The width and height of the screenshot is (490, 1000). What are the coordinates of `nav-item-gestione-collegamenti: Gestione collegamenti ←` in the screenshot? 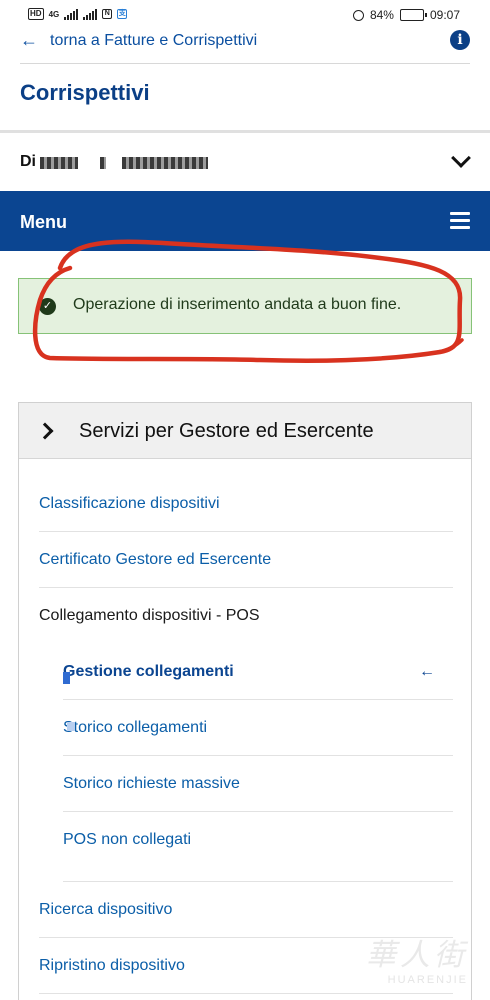 It's located at (258, 672).